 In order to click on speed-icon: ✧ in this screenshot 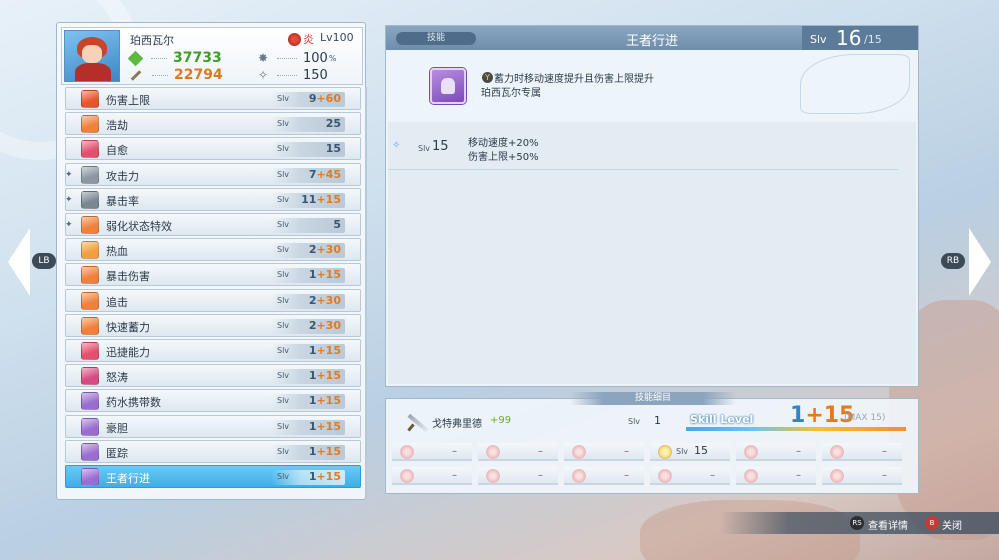, I will do `click(263, 74)`.